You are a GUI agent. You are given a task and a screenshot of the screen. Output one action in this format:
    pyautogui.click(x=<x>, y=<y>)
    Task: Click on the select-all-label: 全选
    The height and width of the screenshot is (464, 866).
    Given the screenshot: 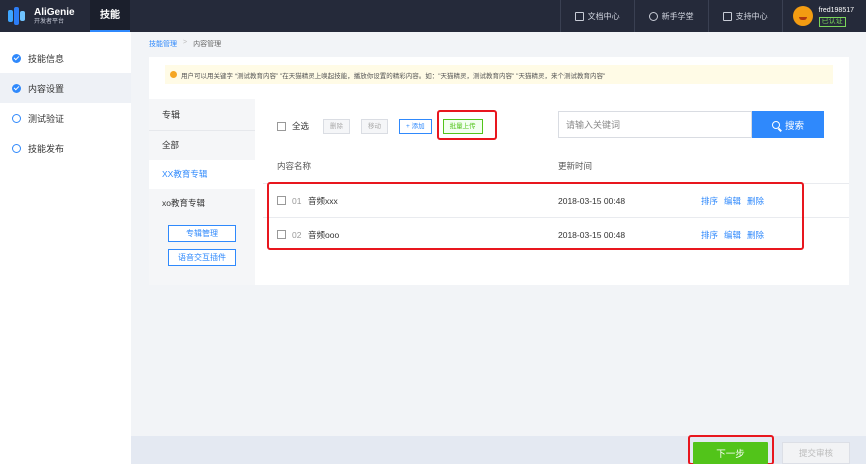 What is the action you would take?
    pyautogui.click(x=301, y=126)
    